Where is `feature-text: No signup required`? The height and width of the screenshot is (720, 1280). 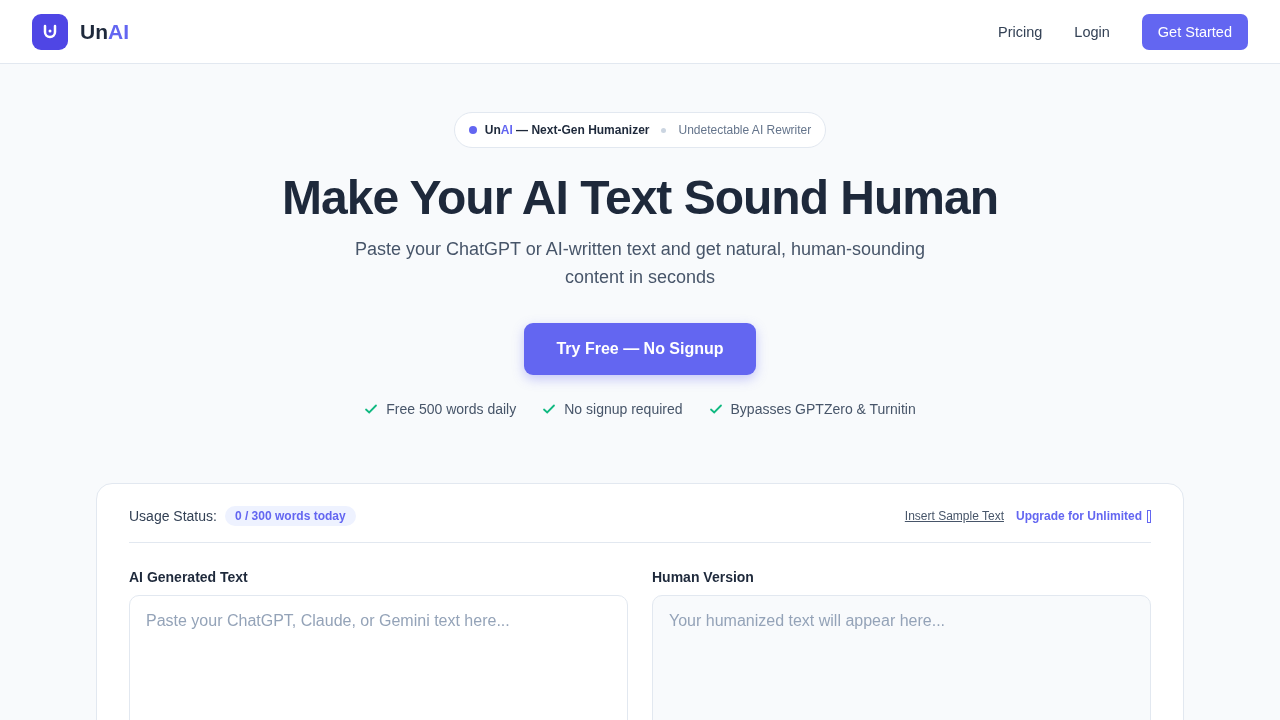
feature-text: No signup required is located at coordinates (623, 409).